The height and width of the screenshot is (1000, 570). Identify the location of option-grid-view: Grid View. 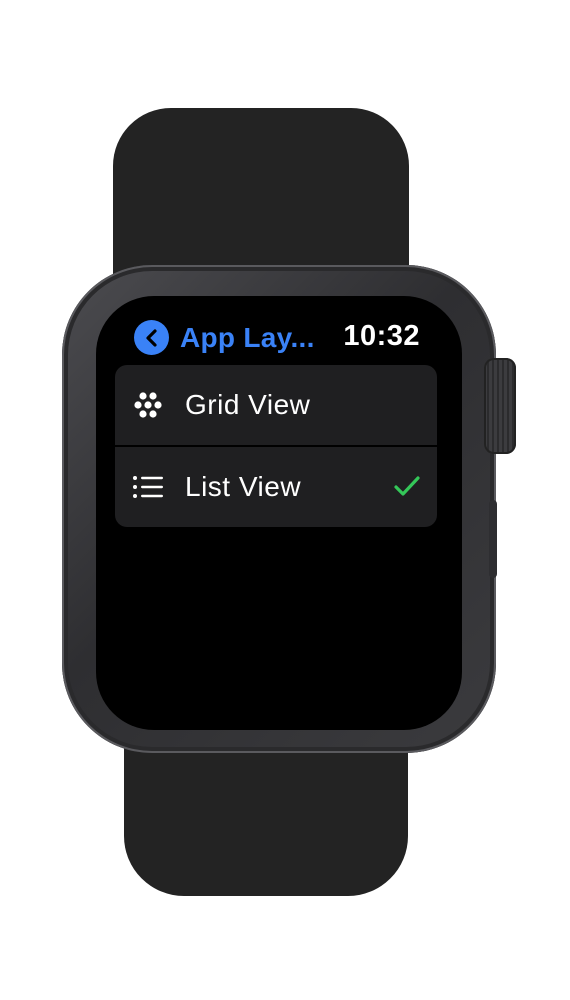
(276, 405).